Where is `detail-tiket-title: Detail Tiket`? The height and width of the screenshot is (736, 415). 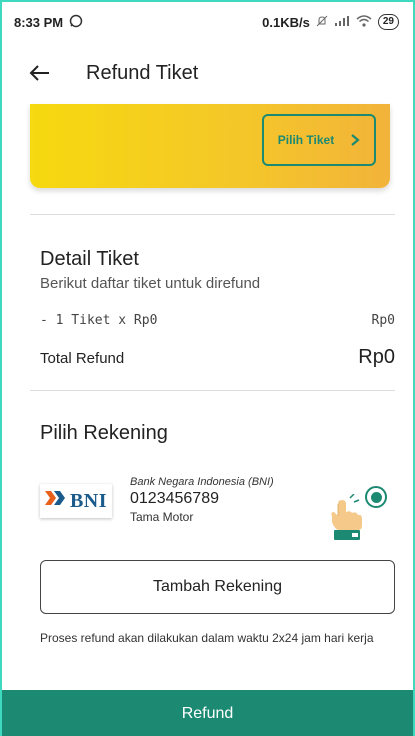 detail-tiket-title: Detail Tiket is located at coordinates (89, 259).